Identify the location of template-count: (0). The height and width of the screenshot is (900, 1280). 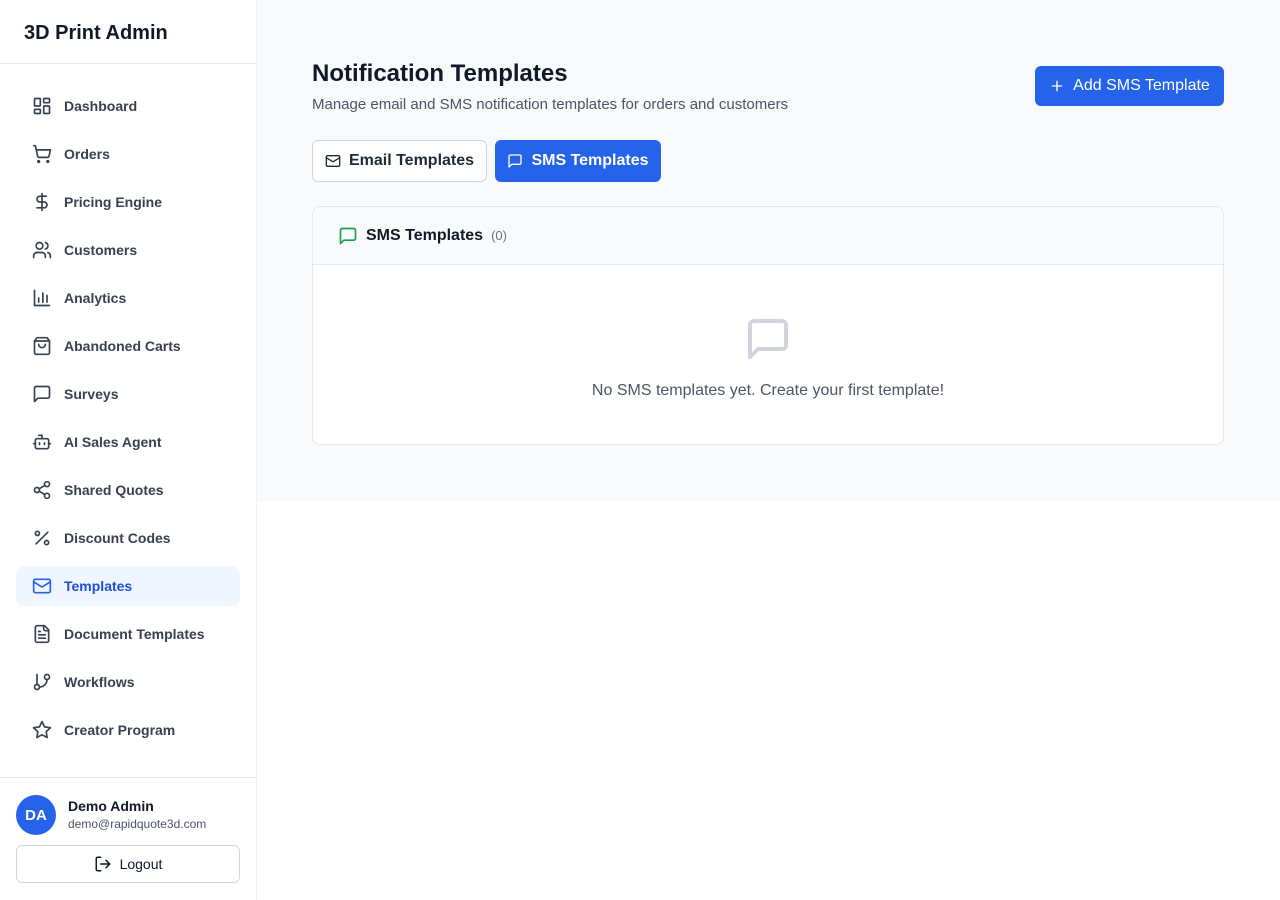
(499, 235).